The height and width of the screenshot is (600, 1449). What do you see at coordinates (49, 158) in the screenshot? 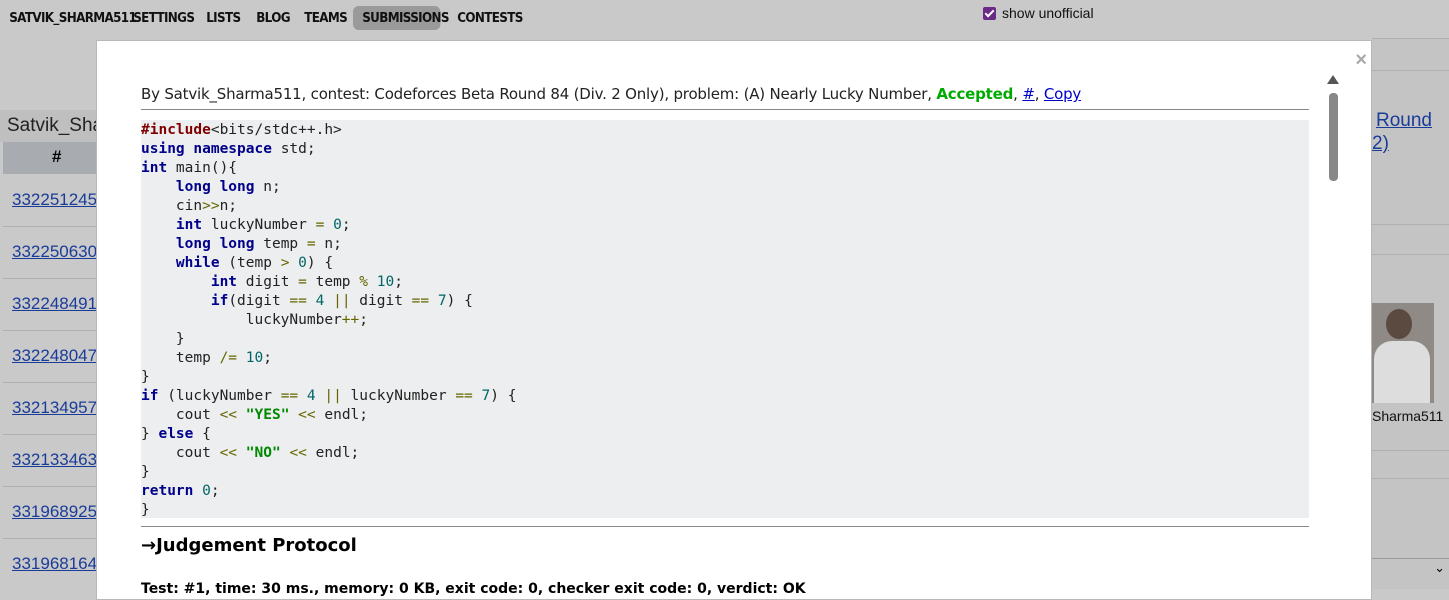
I see `table-header: #` at bounding box center [49, 158].